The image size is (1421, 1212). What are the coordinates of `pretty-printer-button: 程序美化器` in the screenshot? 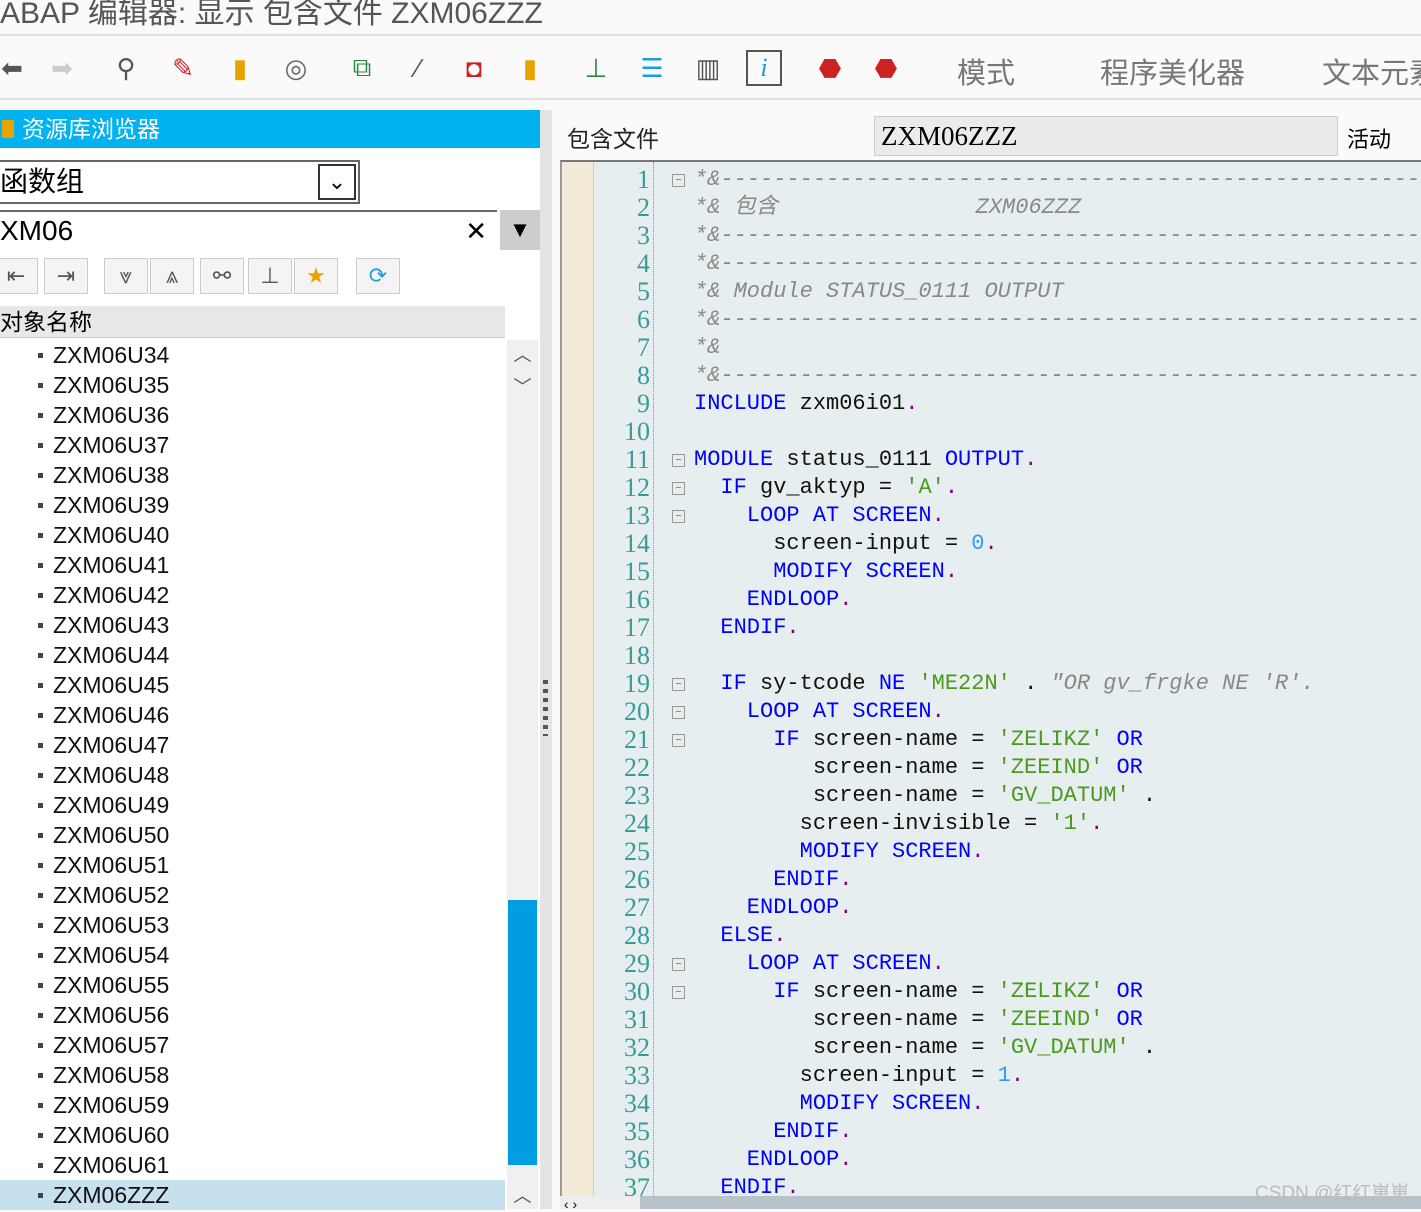 It's located at (1172, 71).